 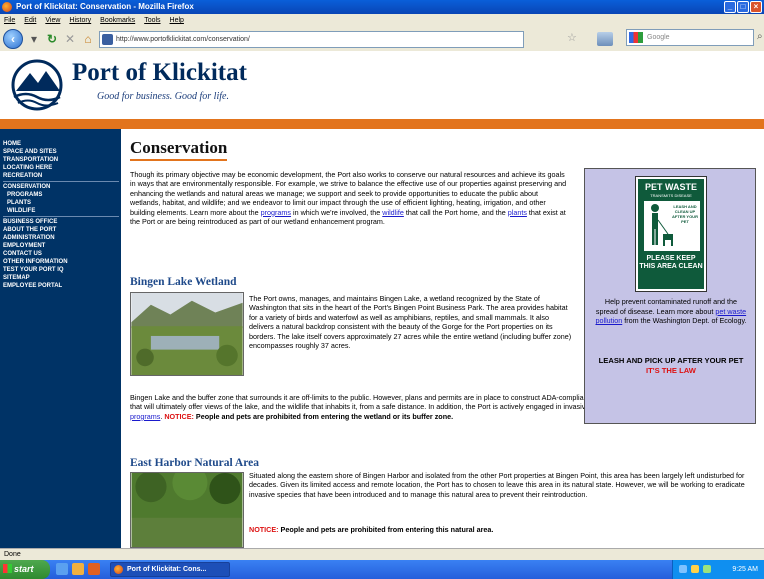 I want to click on ie-quicklaunch-icon, so click(x=62, y=569).